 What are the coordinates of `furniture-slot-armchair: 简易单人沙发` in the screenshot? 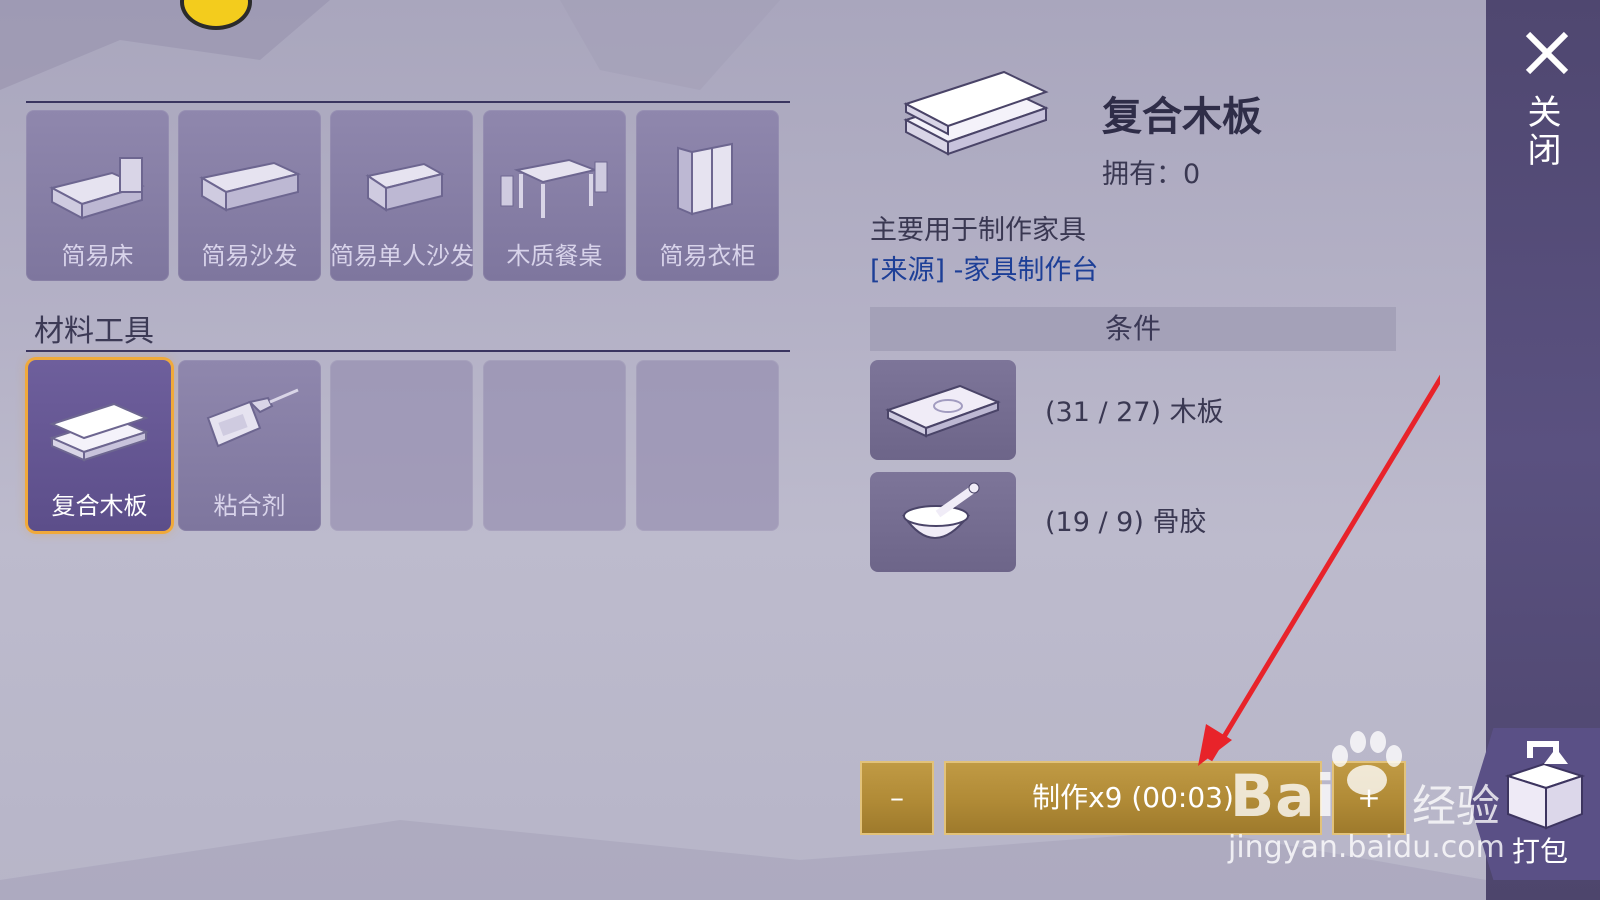 It's located at (402, 195).